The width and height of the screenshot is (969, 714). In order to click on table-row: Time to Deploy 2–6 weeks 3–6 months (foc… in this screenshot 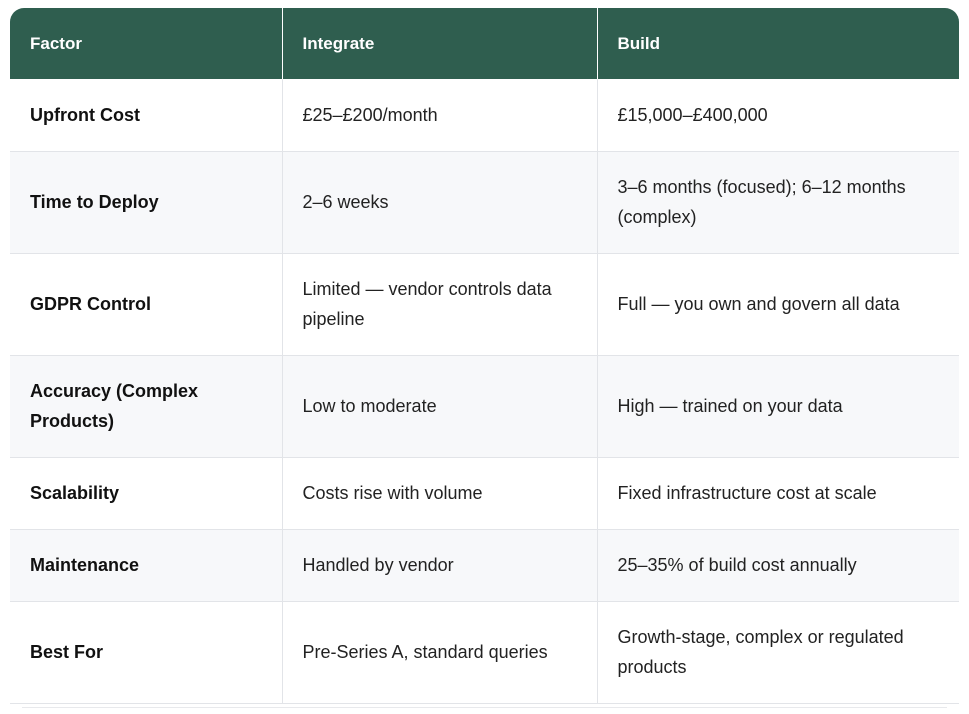, I will do `click(484, 202)`.